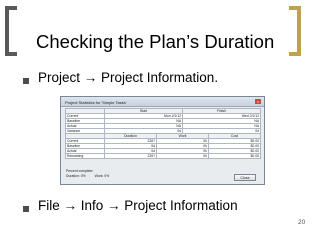 This screenshot has height=240, width=320. I want to click on work-percent: Work: 0%, so click(102, 176).